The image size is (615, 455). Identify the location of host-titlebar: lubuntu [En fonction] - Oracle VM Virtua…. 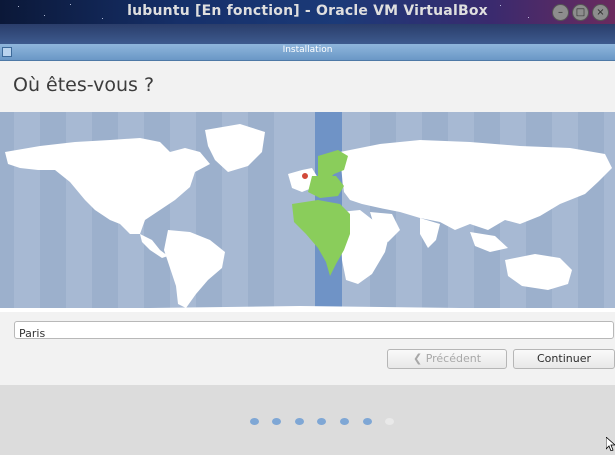
(307, 12).